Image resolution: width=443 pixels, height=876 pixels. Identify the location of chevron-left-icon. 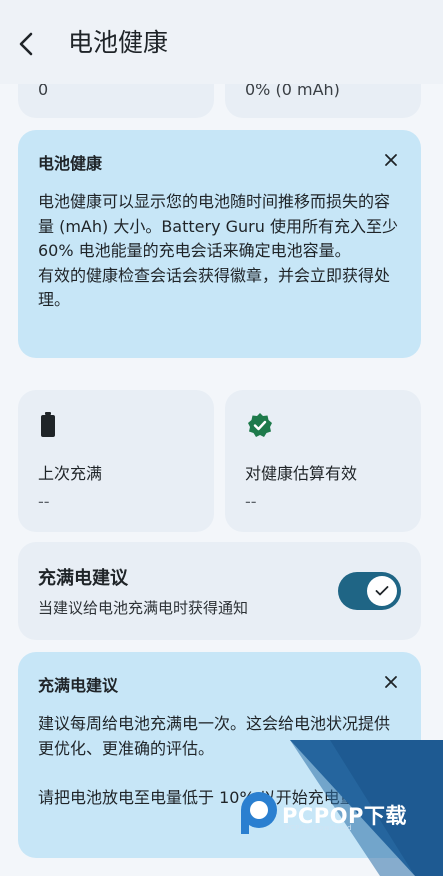
(26, 44).